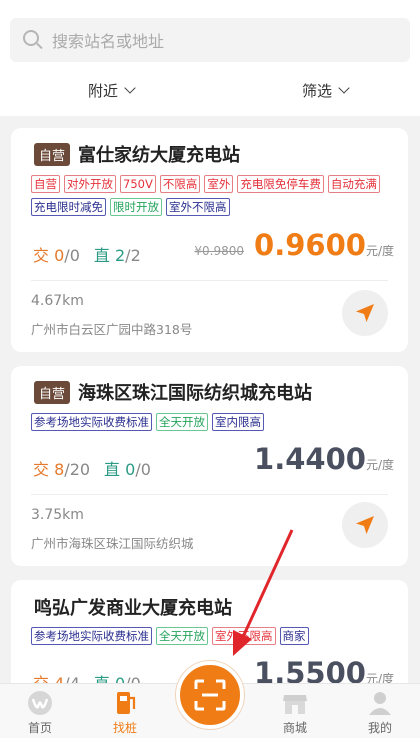  I want to click on station-tags: 参考场地实际收费标准 全天开放 室内限高, so click(211, 424).